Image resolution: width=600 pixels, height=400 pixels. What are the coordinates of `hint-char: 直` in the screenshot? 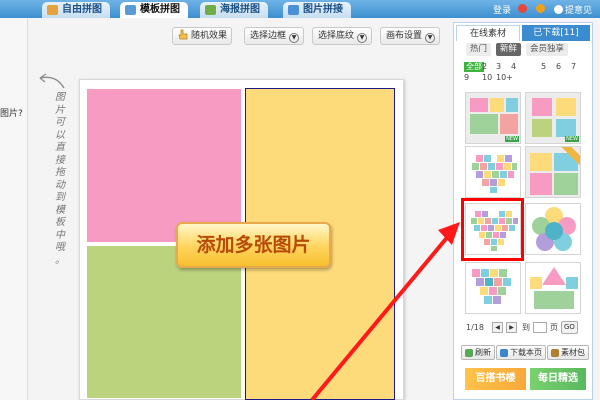 It's located at (60, 147).